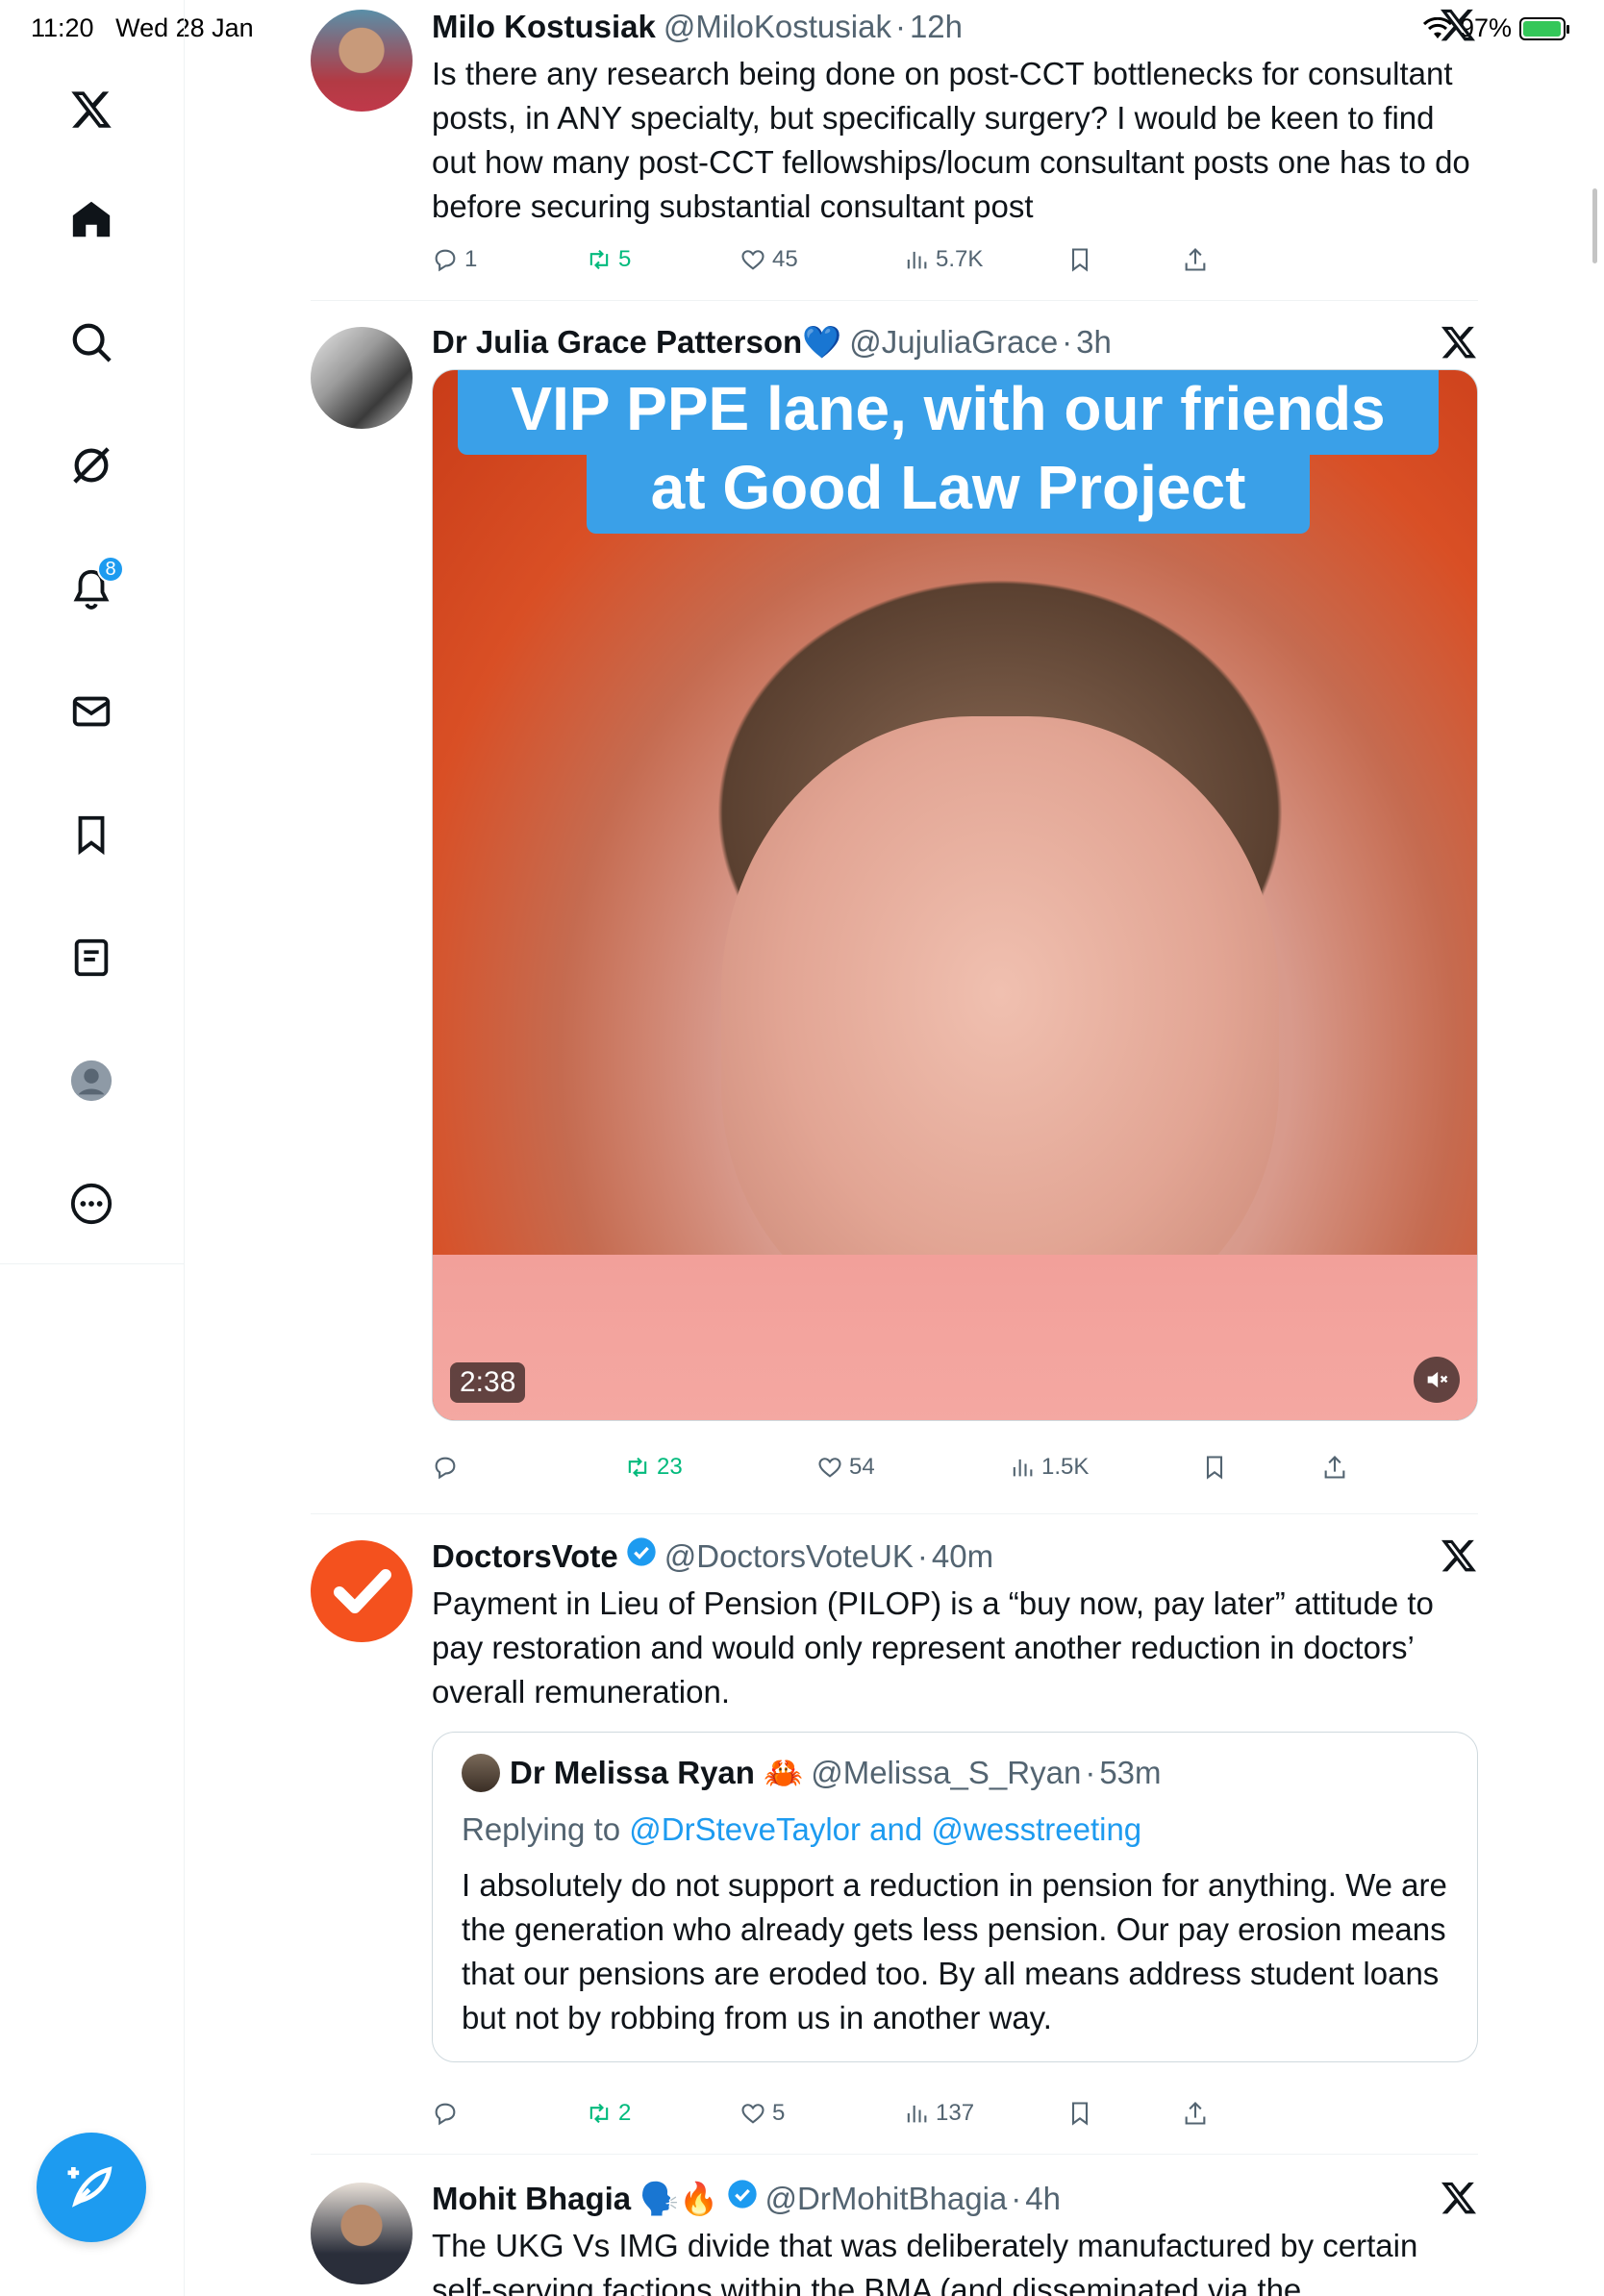  I want to click on video-caption-line-2: at Good Law Project, so click(948, 491).